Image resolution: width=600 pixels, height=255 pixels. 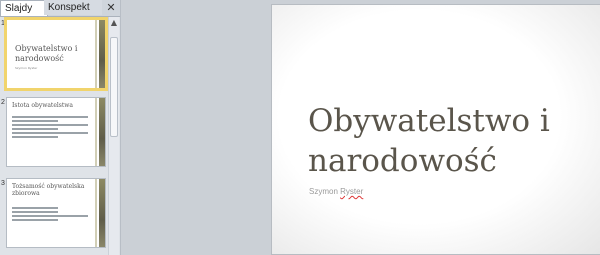 I want to click on title-line-1: Obywatelstwo i, so click(x=429, y=121).